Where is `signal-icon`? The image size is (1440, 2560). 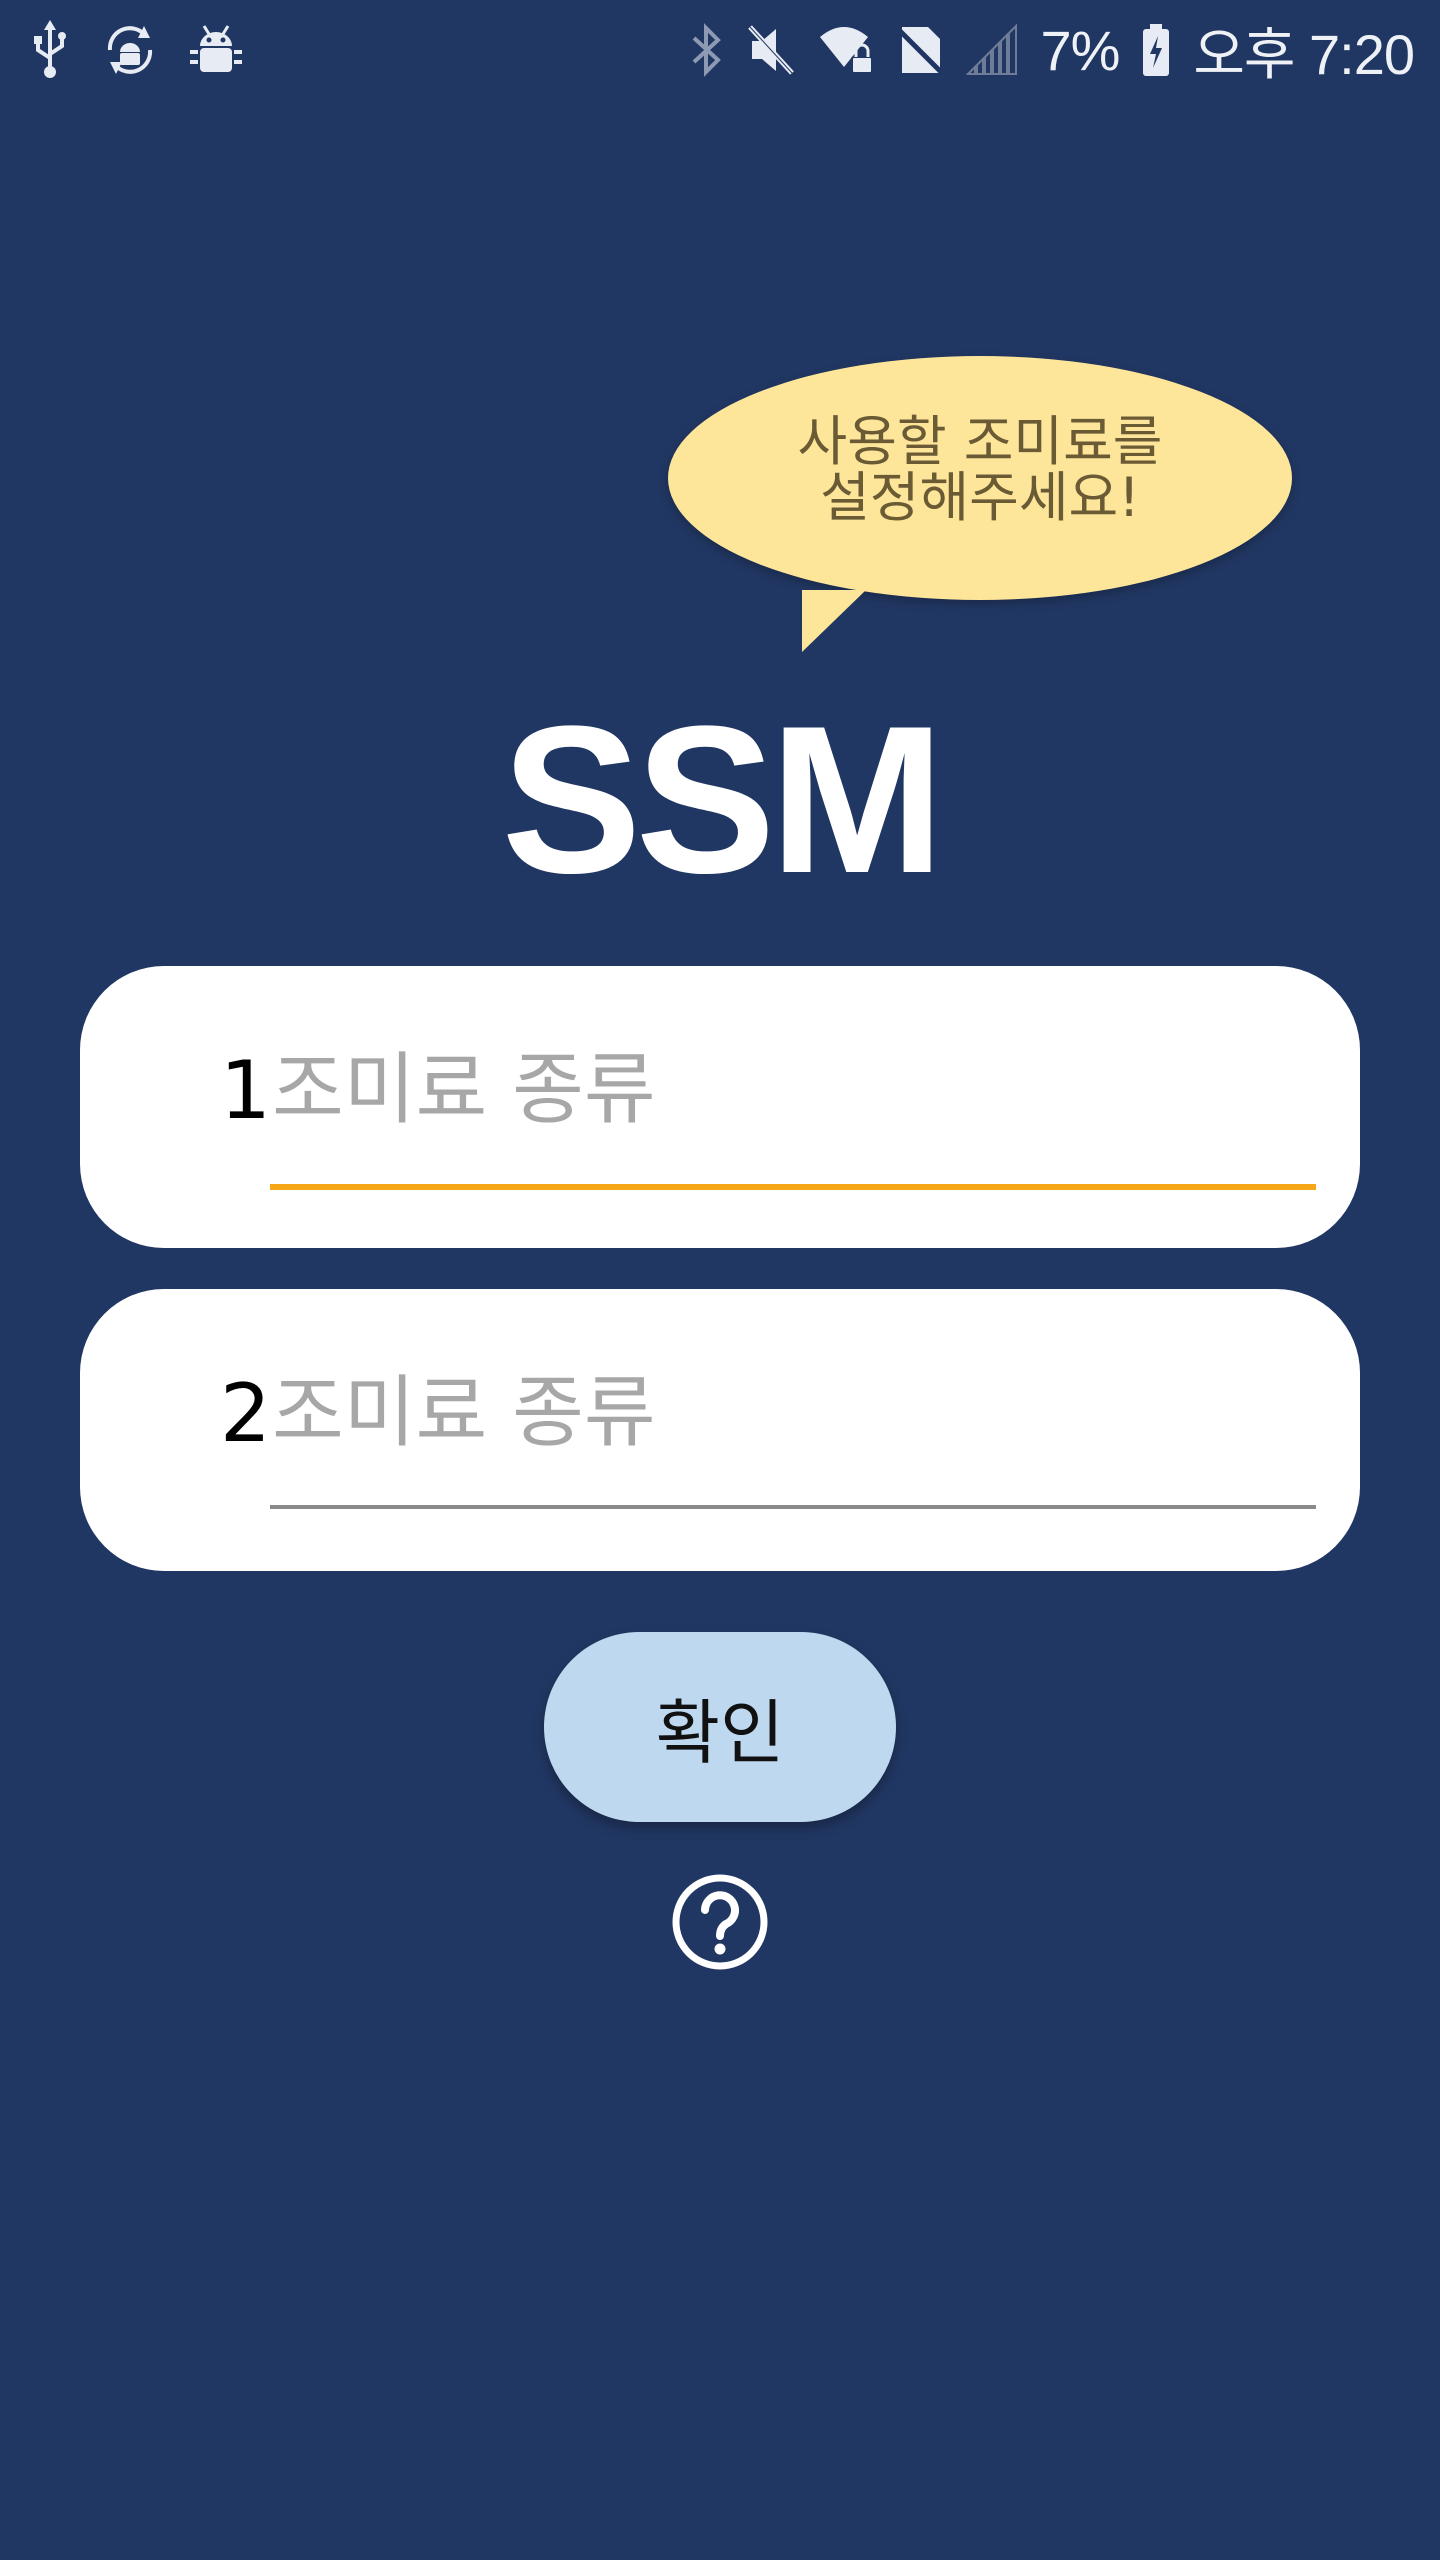
signal-icon is located at coordinates (992, 50).